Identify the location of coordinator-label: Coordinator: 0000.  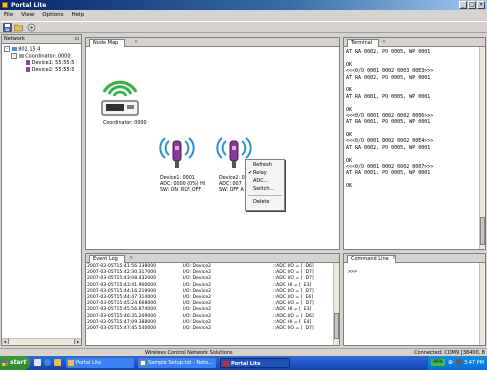
(125, 123).